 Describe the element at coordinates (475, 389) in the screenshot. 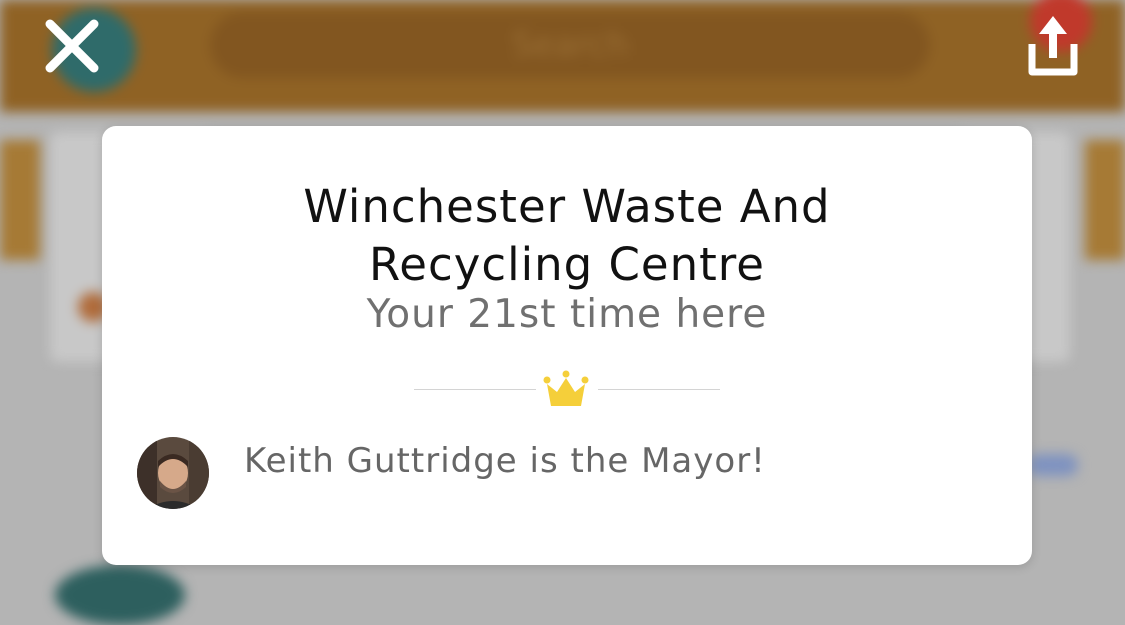

I see `divider-line-left` at that location.